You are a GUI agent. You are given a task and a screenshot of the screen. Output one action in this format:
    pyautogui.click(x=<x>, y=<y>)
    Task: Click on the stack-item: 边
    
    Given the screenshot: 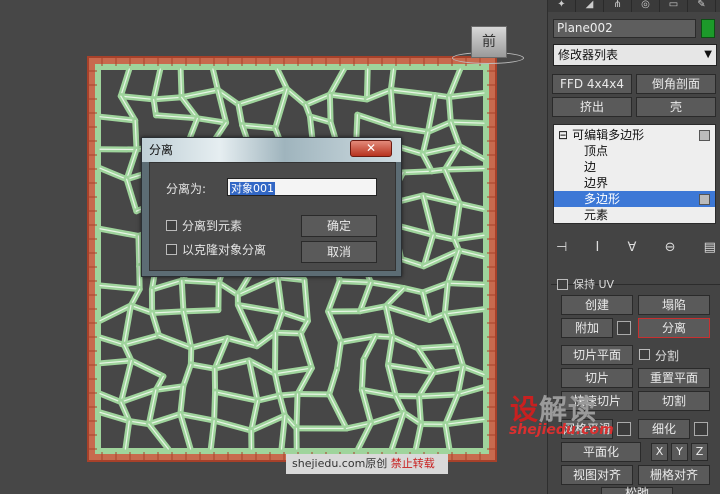 What is the action you would take?
    pyautogui.click(x=634, y=167)
    